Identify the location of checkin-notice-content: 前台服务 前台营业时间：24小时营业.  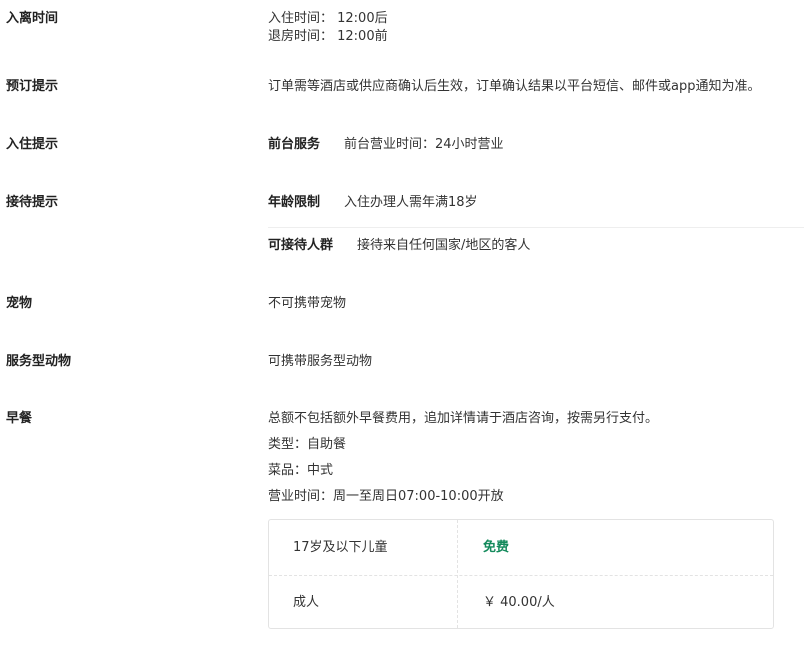
(536, 145).